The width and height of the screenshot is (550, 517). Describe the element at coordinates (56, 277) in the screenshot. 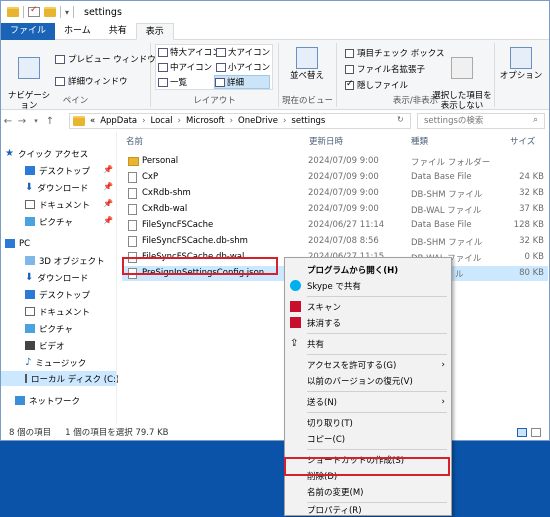

I see `nav-downloads-pc: ⬇ ダウンロード` at that location.